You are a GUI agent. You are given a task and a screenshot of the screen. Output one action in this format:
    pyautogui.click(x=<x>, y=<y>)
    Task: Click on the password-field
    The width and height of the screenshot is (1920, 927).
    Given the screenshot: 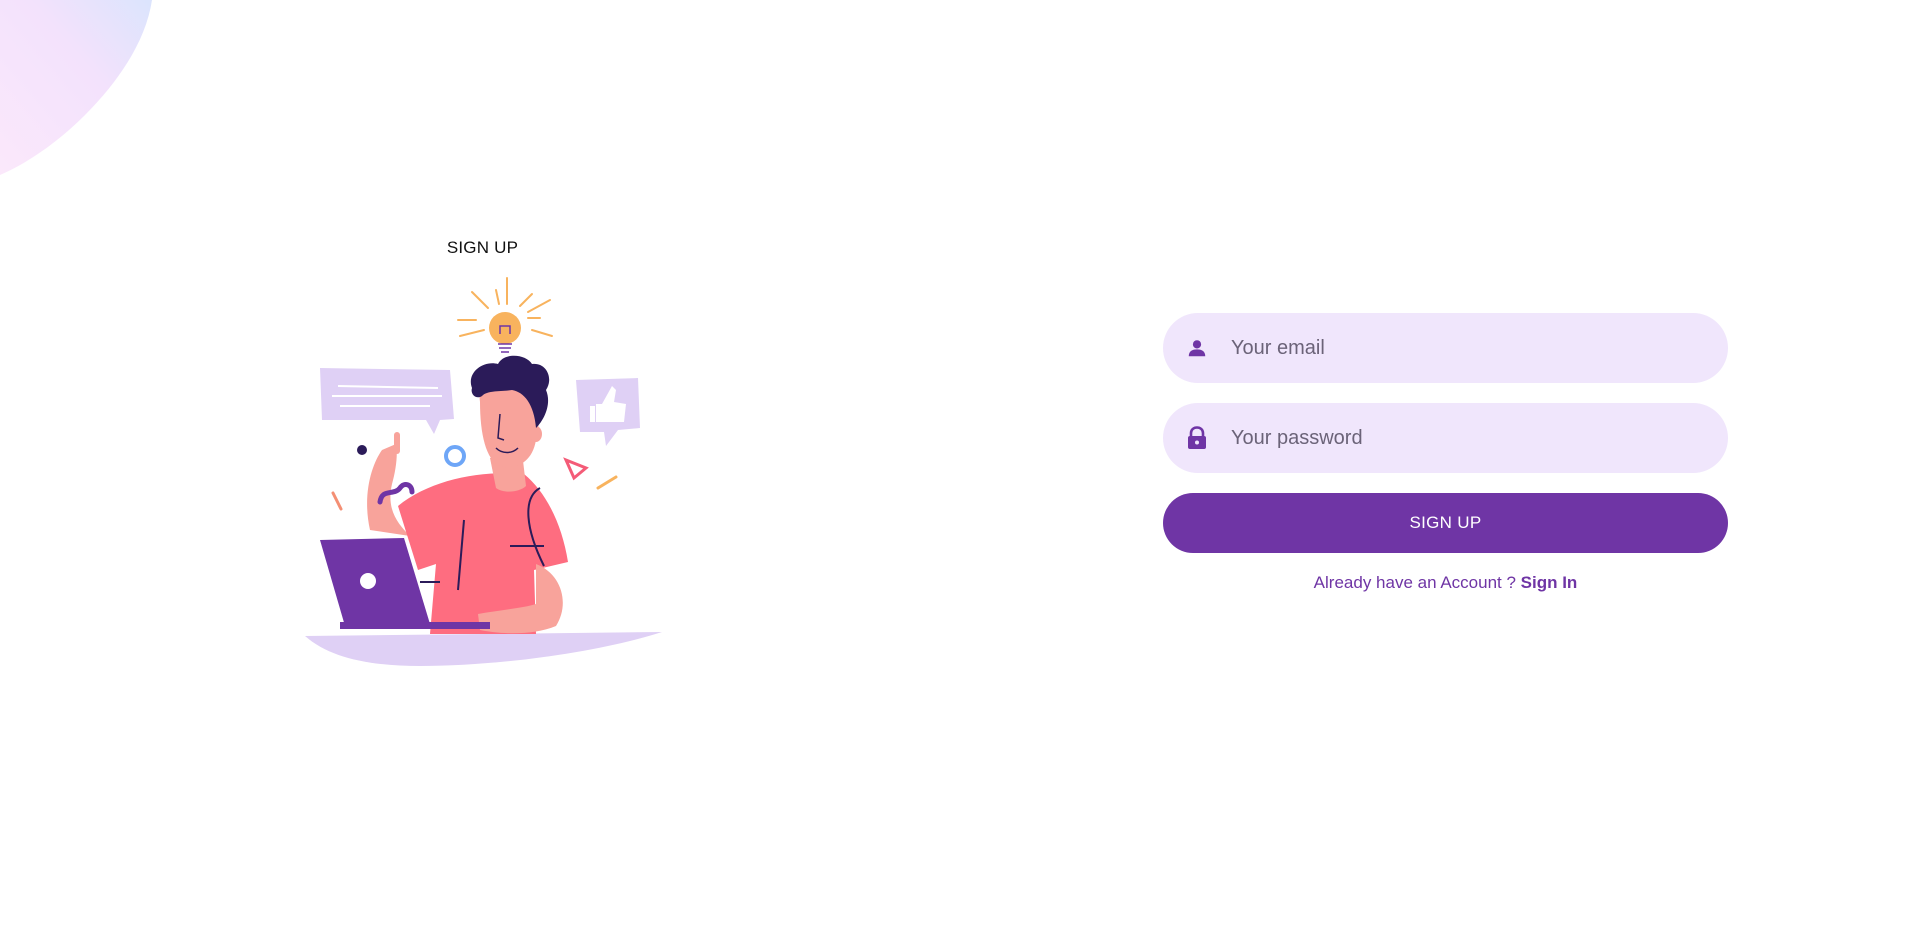 What is the action you would take?
    pyautogui.click(x=1466, y=438)
    